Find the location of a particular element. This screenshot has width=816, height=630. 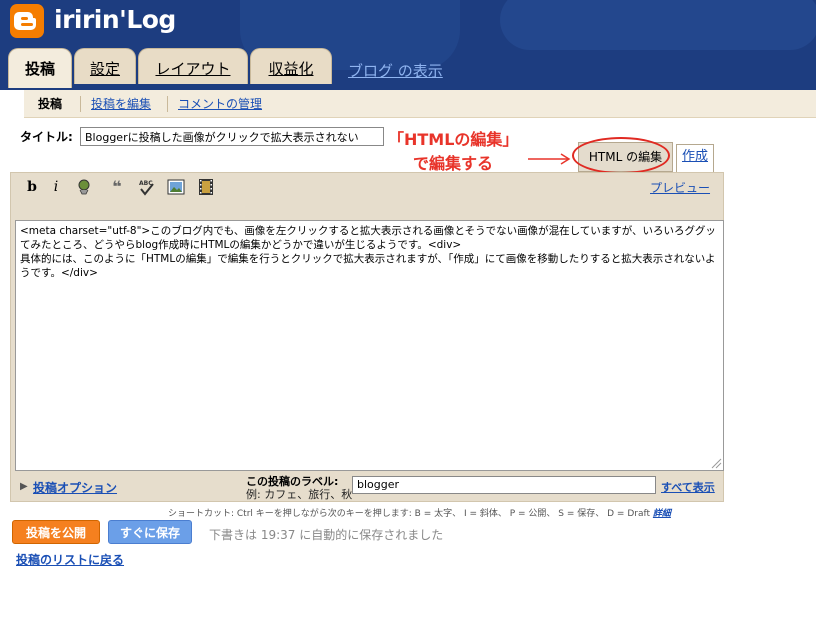

video-icon is located at coordinates (206, 187).